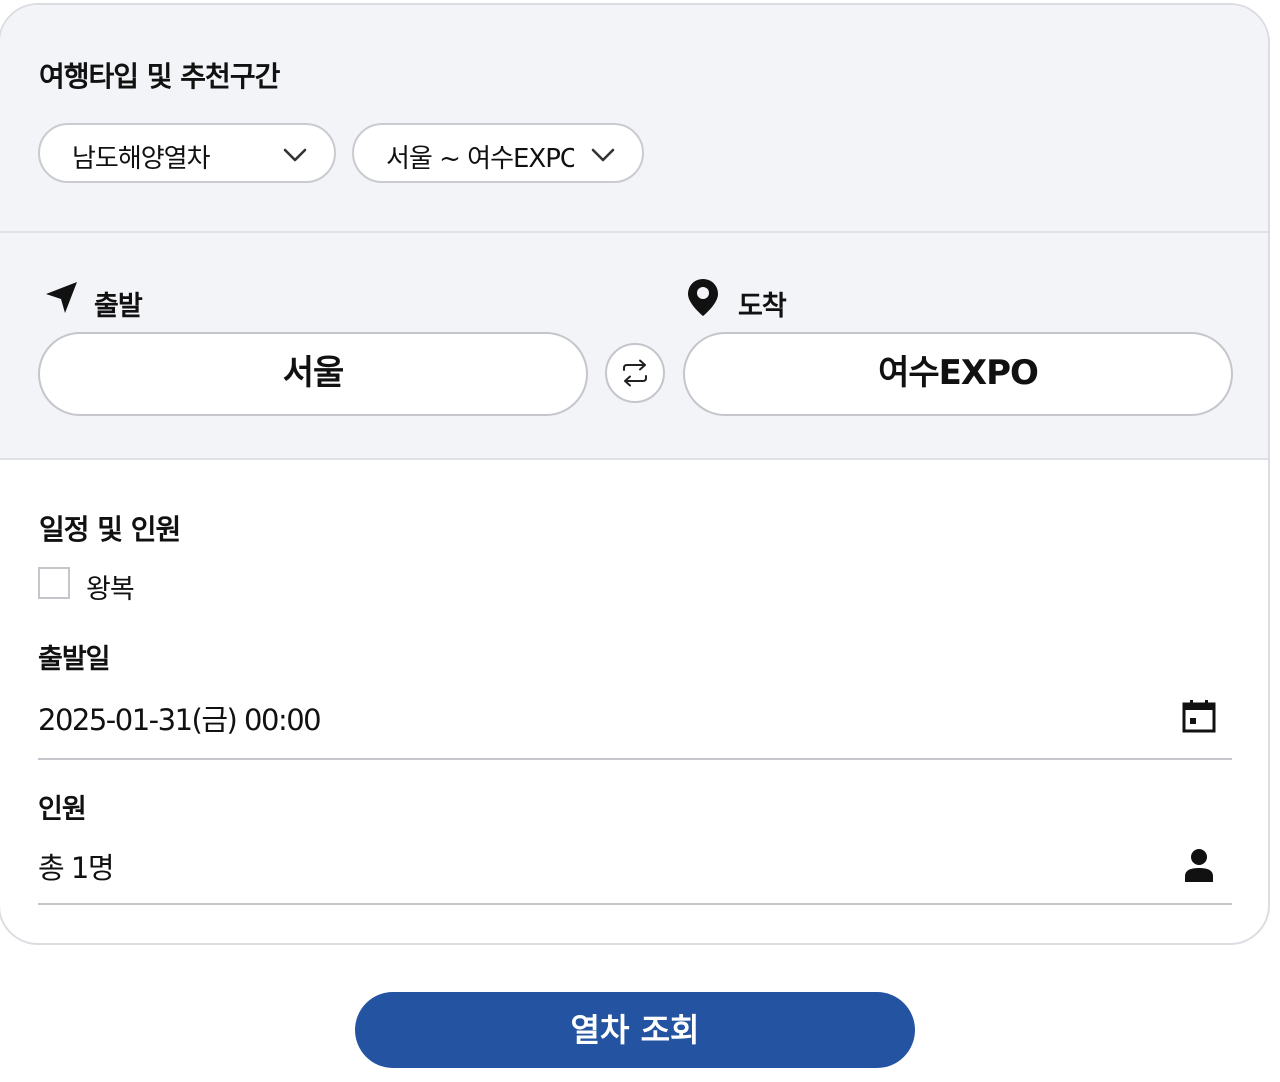 The width and height of the screenshot is (1280, 1082). I want to click on search-trains-button: 열차 조회, so click(635, 1030).